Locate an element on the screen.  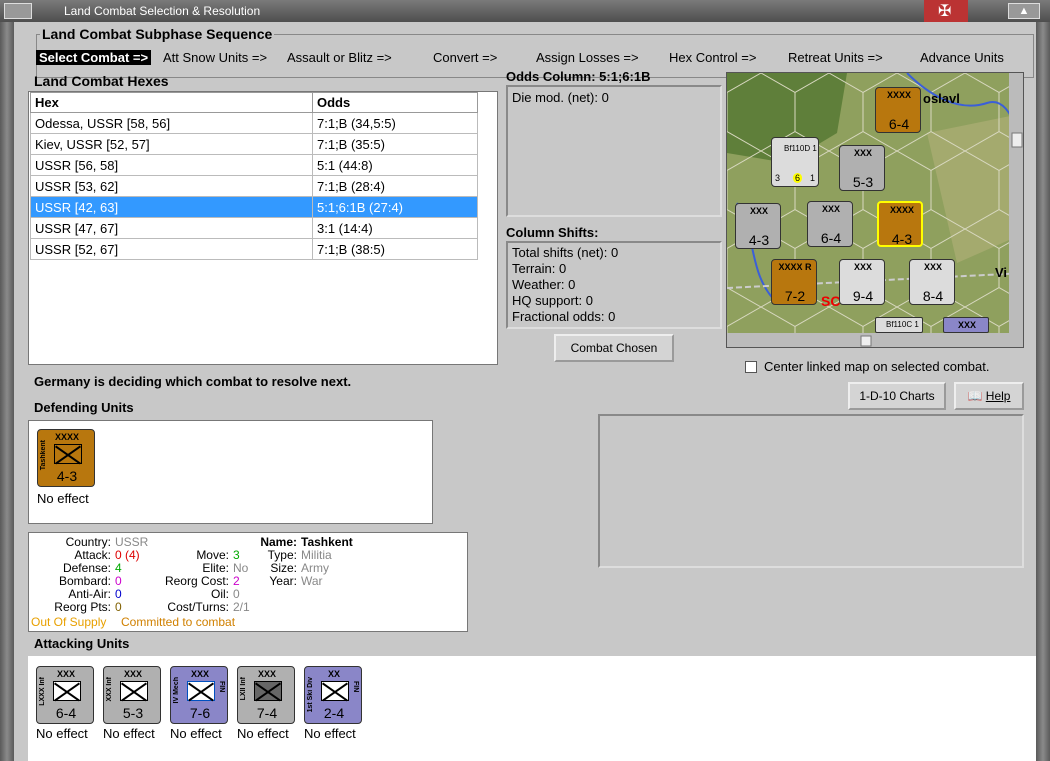
odds-panel: Die mod. (net): 0 is located at coordinates (614, 151).